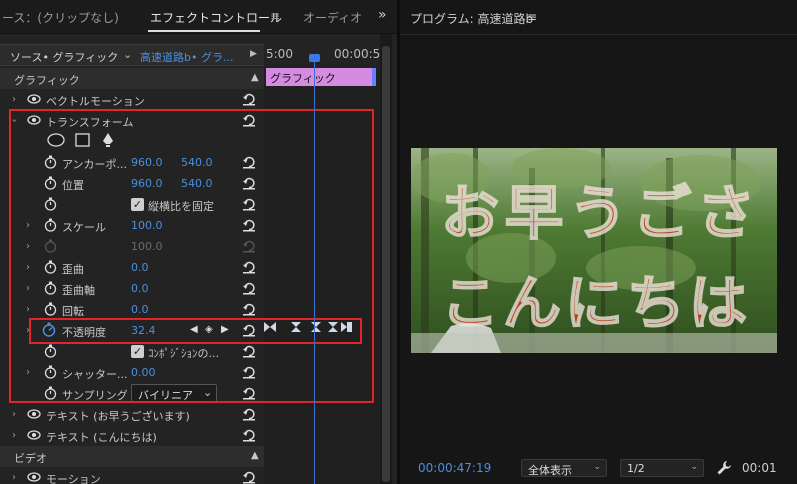 The image size is (797, 484). Describe the element at coordinates (132, 78) in the screenshot. I see `section-graphic-header: グラフィック ▲` at that location.